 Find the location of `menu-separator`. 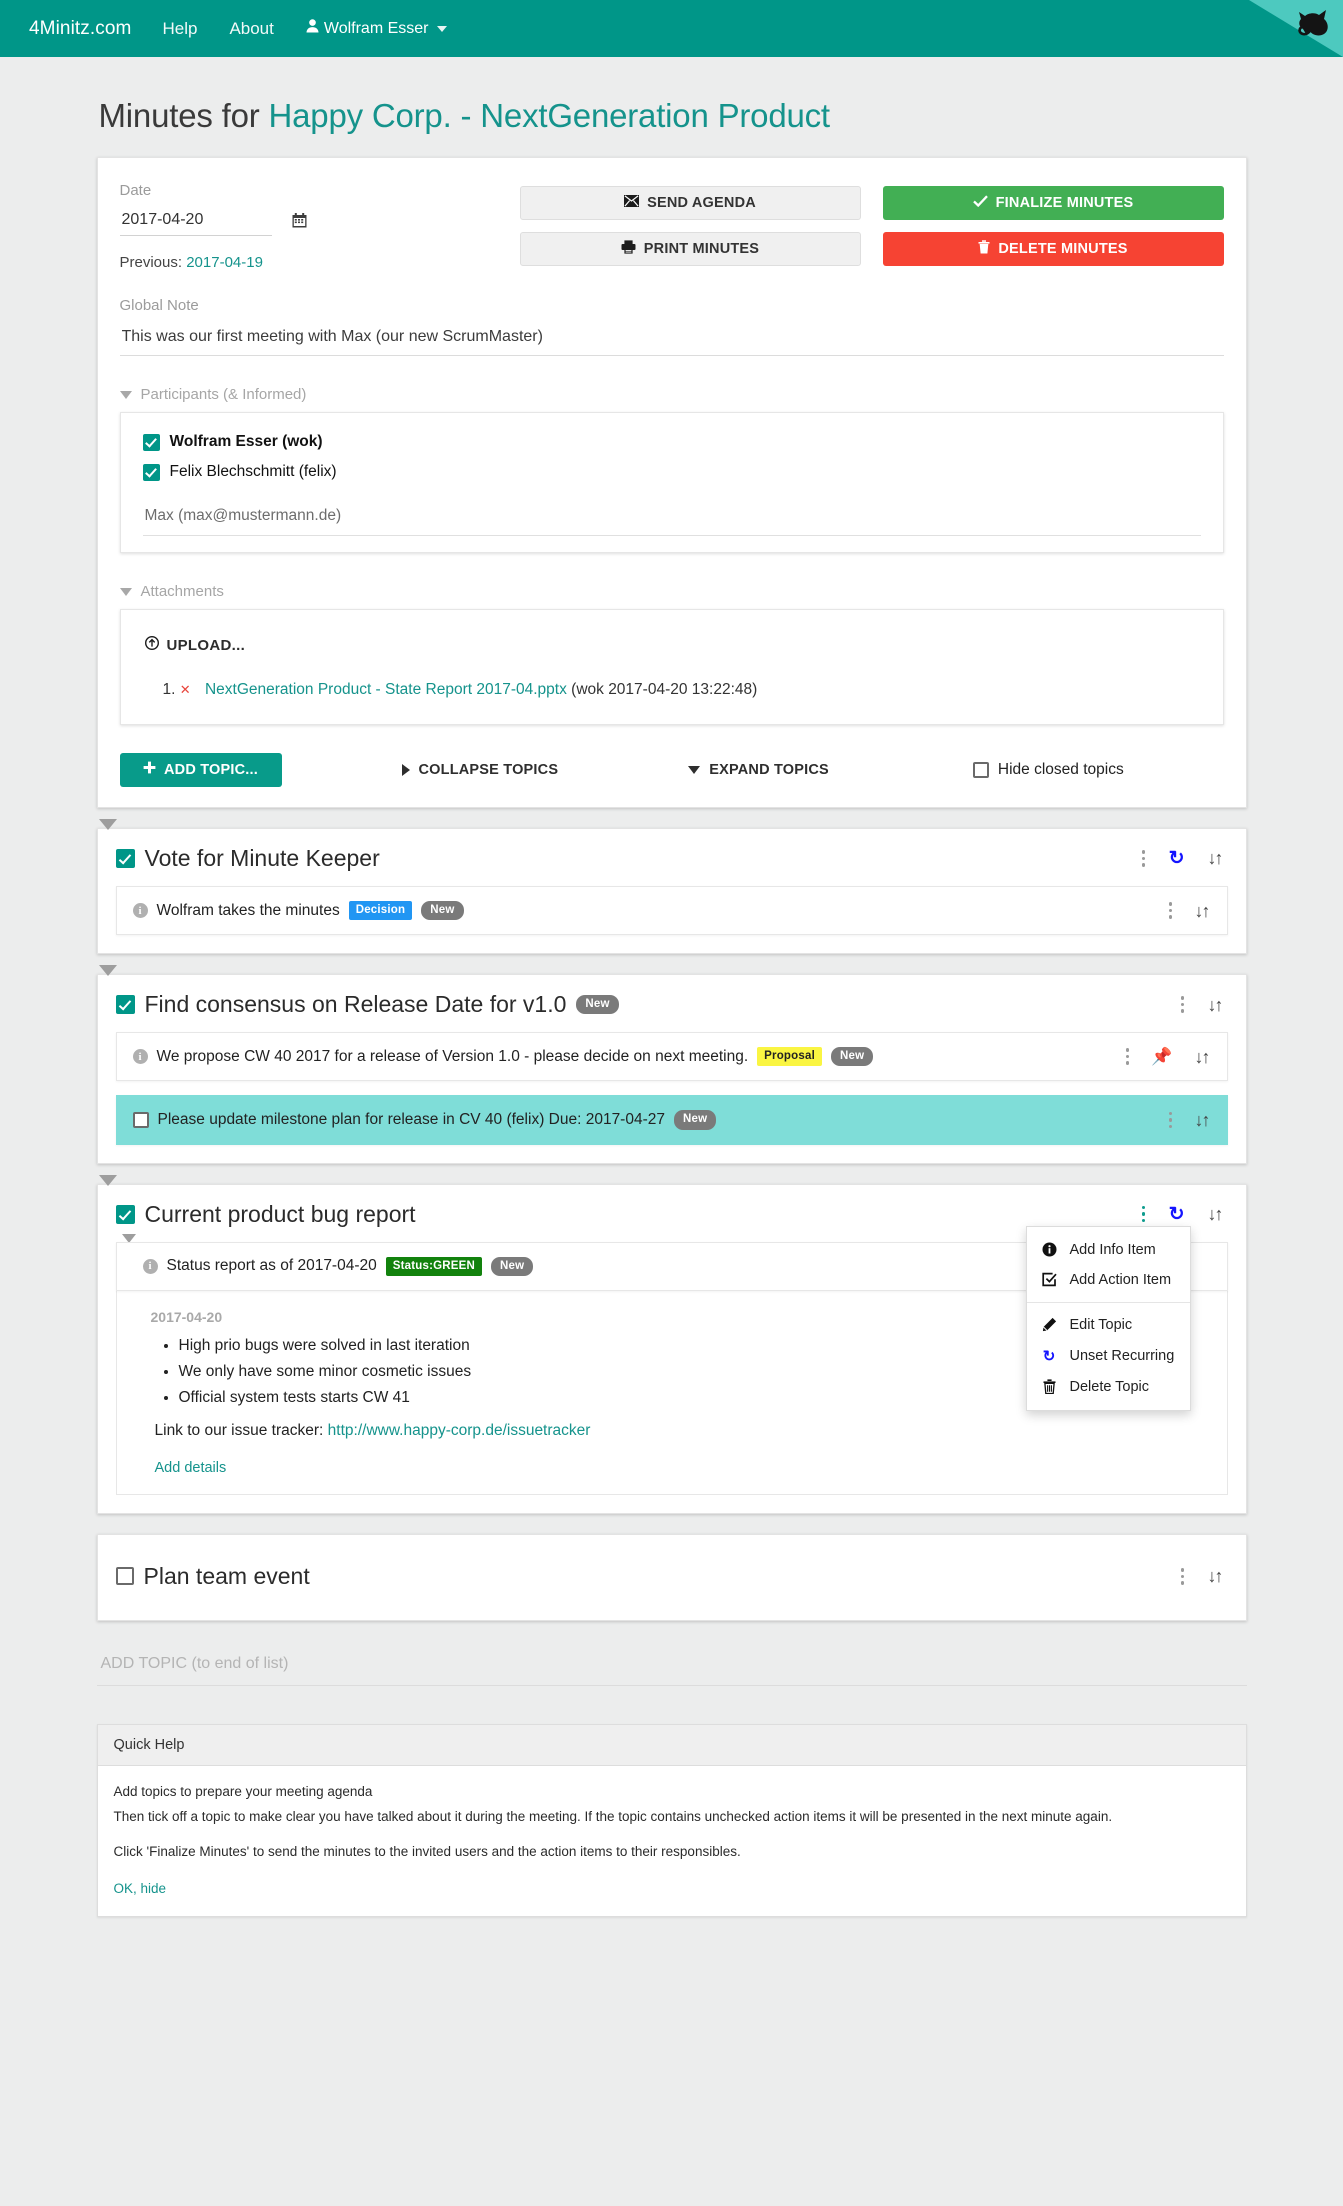

menu-separator is located at coordinates (1108, 1302).